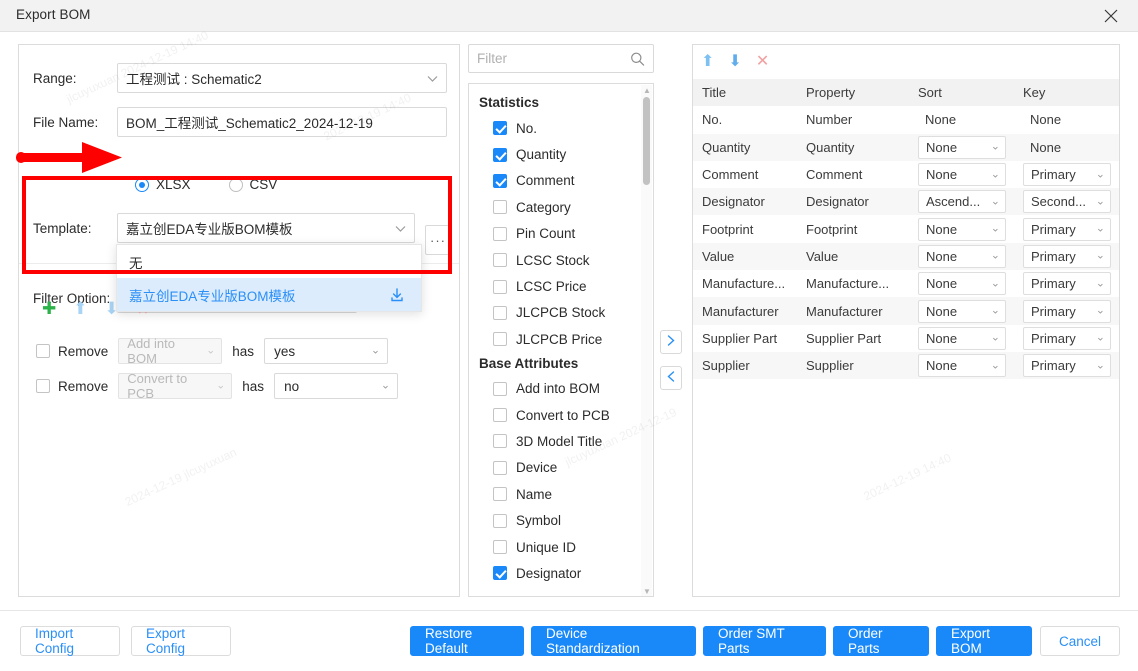  What do you see at coordinates (509, 102) in the screenshot?
I see `attribute-group-title: Statistics` at bounding box center [509, 102].